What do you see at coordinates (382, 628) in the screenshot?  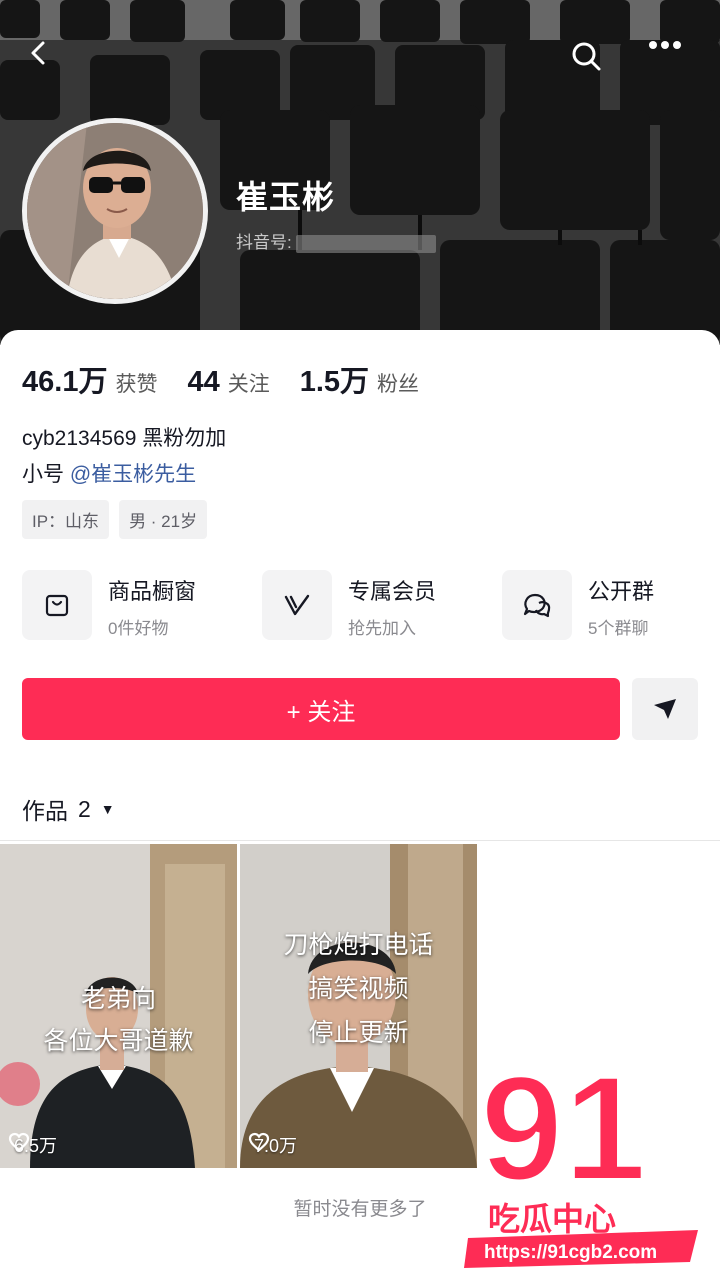 I see `feature-member-sub: 抢先加入` at bounding box center [382, 628].